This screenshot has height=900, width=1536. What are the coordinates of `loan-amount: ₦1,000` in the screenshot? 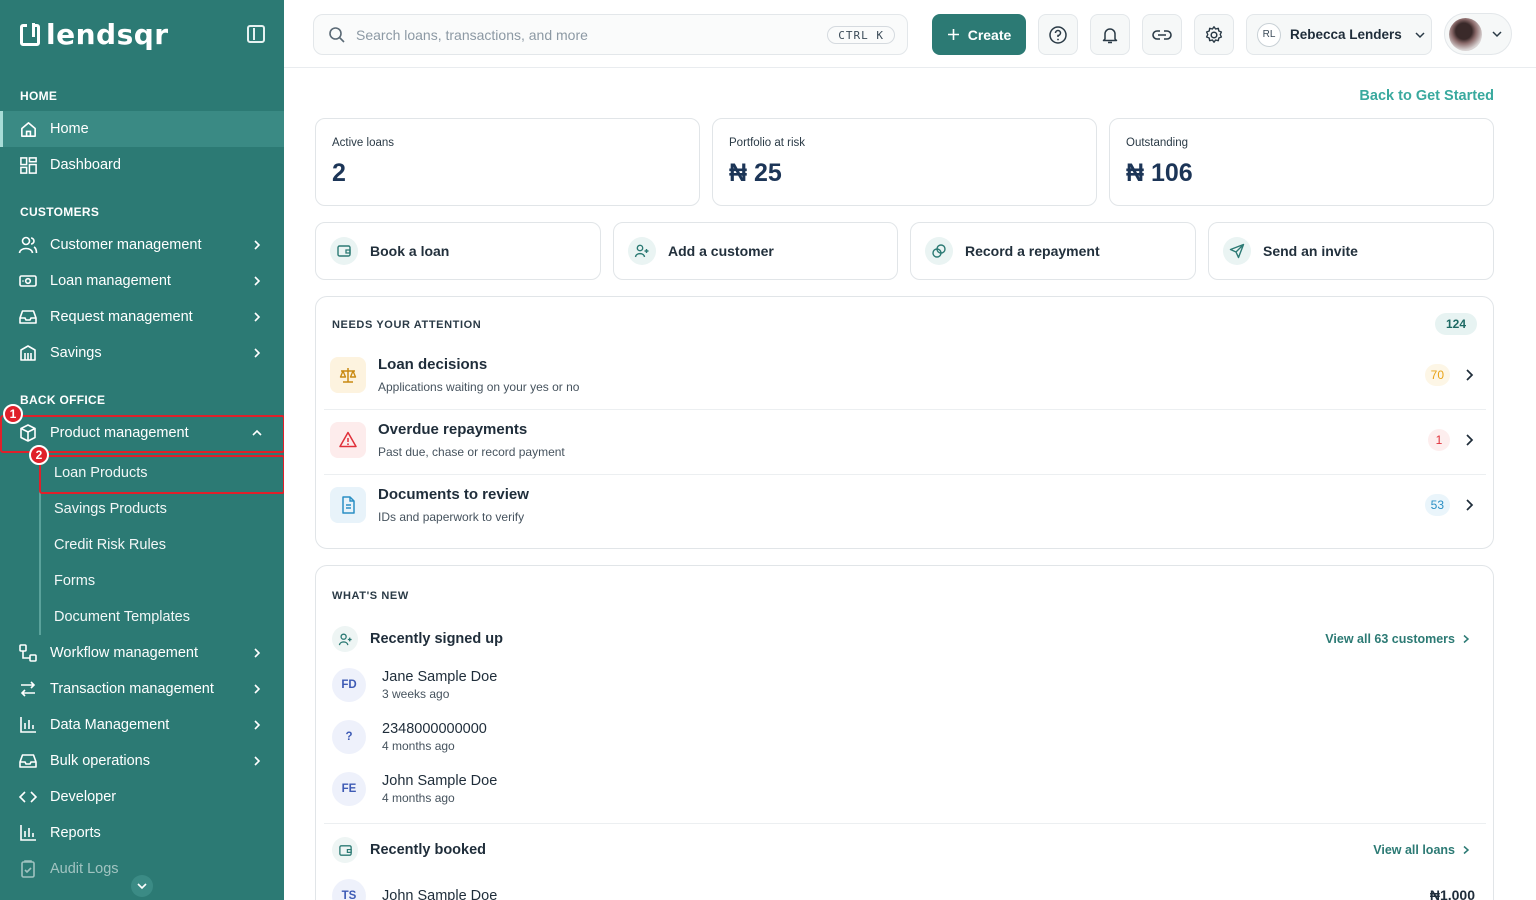 It's located at (1452, 893).